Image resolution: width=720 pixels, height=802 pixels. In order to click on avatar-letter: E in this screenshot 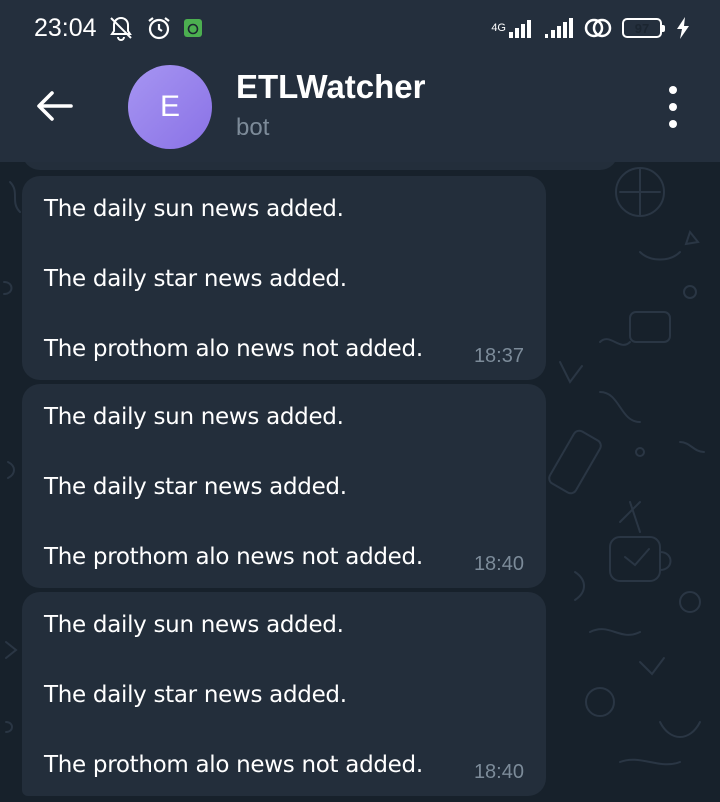, I will do `click(169, 106)`.